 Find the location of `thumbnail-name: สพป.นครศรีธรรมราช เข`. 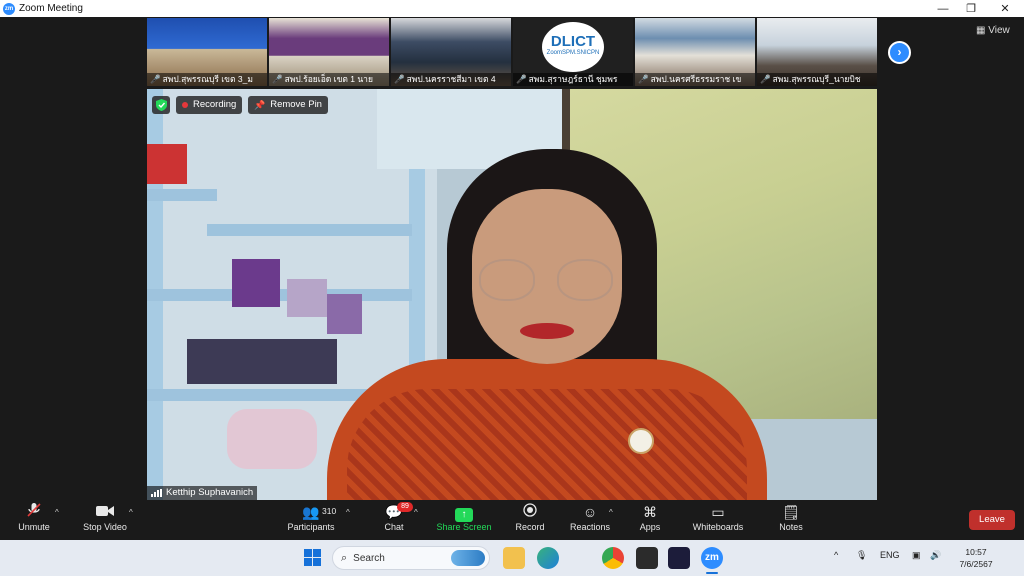

thumbnail-name: สพป.นครศรีธรรมราช เข is located at coordinates (696, 79).